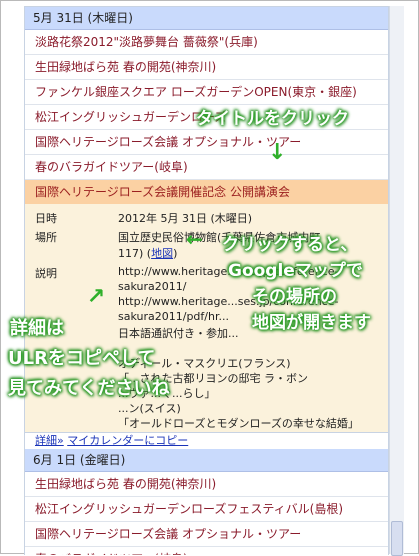 Image resolution: width=419 pixels, height=556 pixels. What do you see at coordinates (238, 423) in the screenshot?
I see `desc-line: 「オールドローズとモダンローズの幸せな結婚」` at bounding box center [238, 423].